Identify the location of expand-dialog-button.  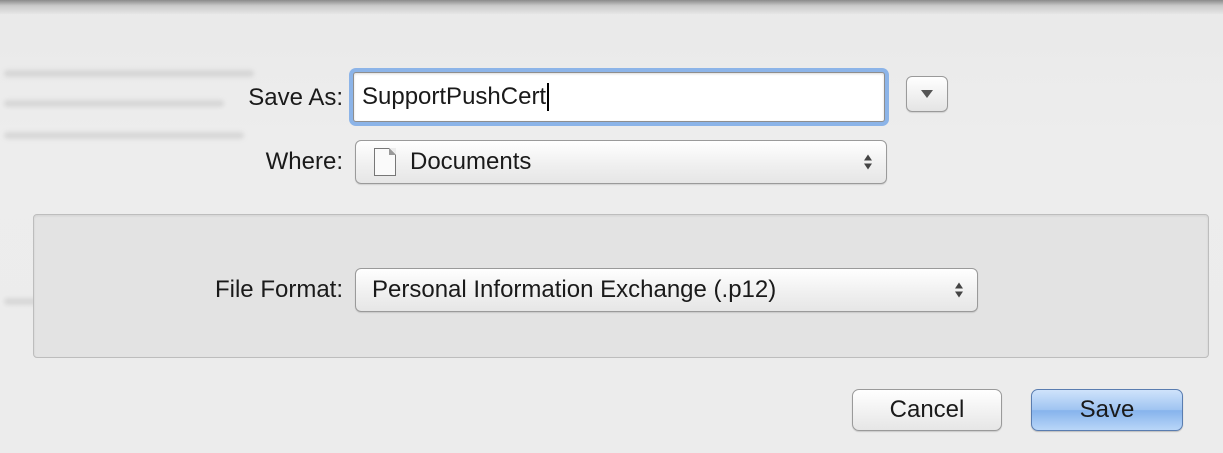
(927, 94).